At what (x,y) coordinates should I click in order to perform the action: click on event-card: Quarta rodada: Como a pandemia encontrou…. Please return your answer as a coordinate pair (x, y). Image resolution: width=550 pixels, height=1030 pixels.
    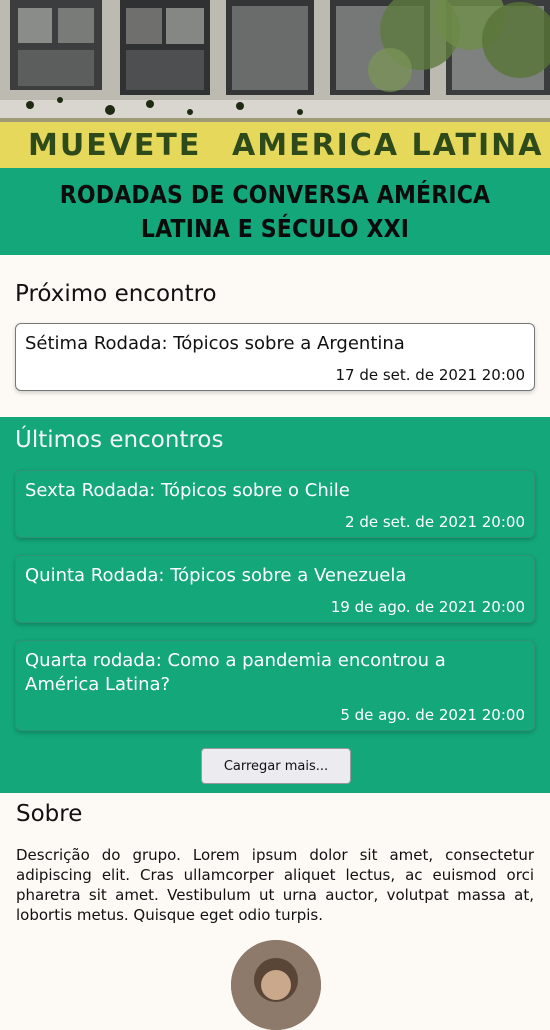
    Looking at the image, I should click on (275, 685).